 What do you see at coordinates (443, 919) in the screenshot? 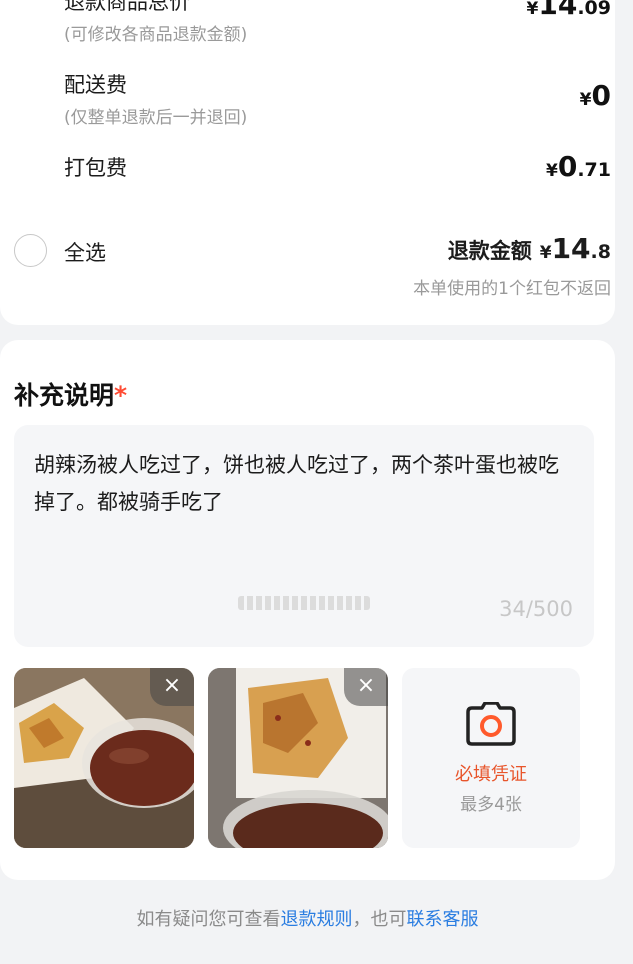
I see `contact-service-link: 联系客服` at bounding box center [443, 919].